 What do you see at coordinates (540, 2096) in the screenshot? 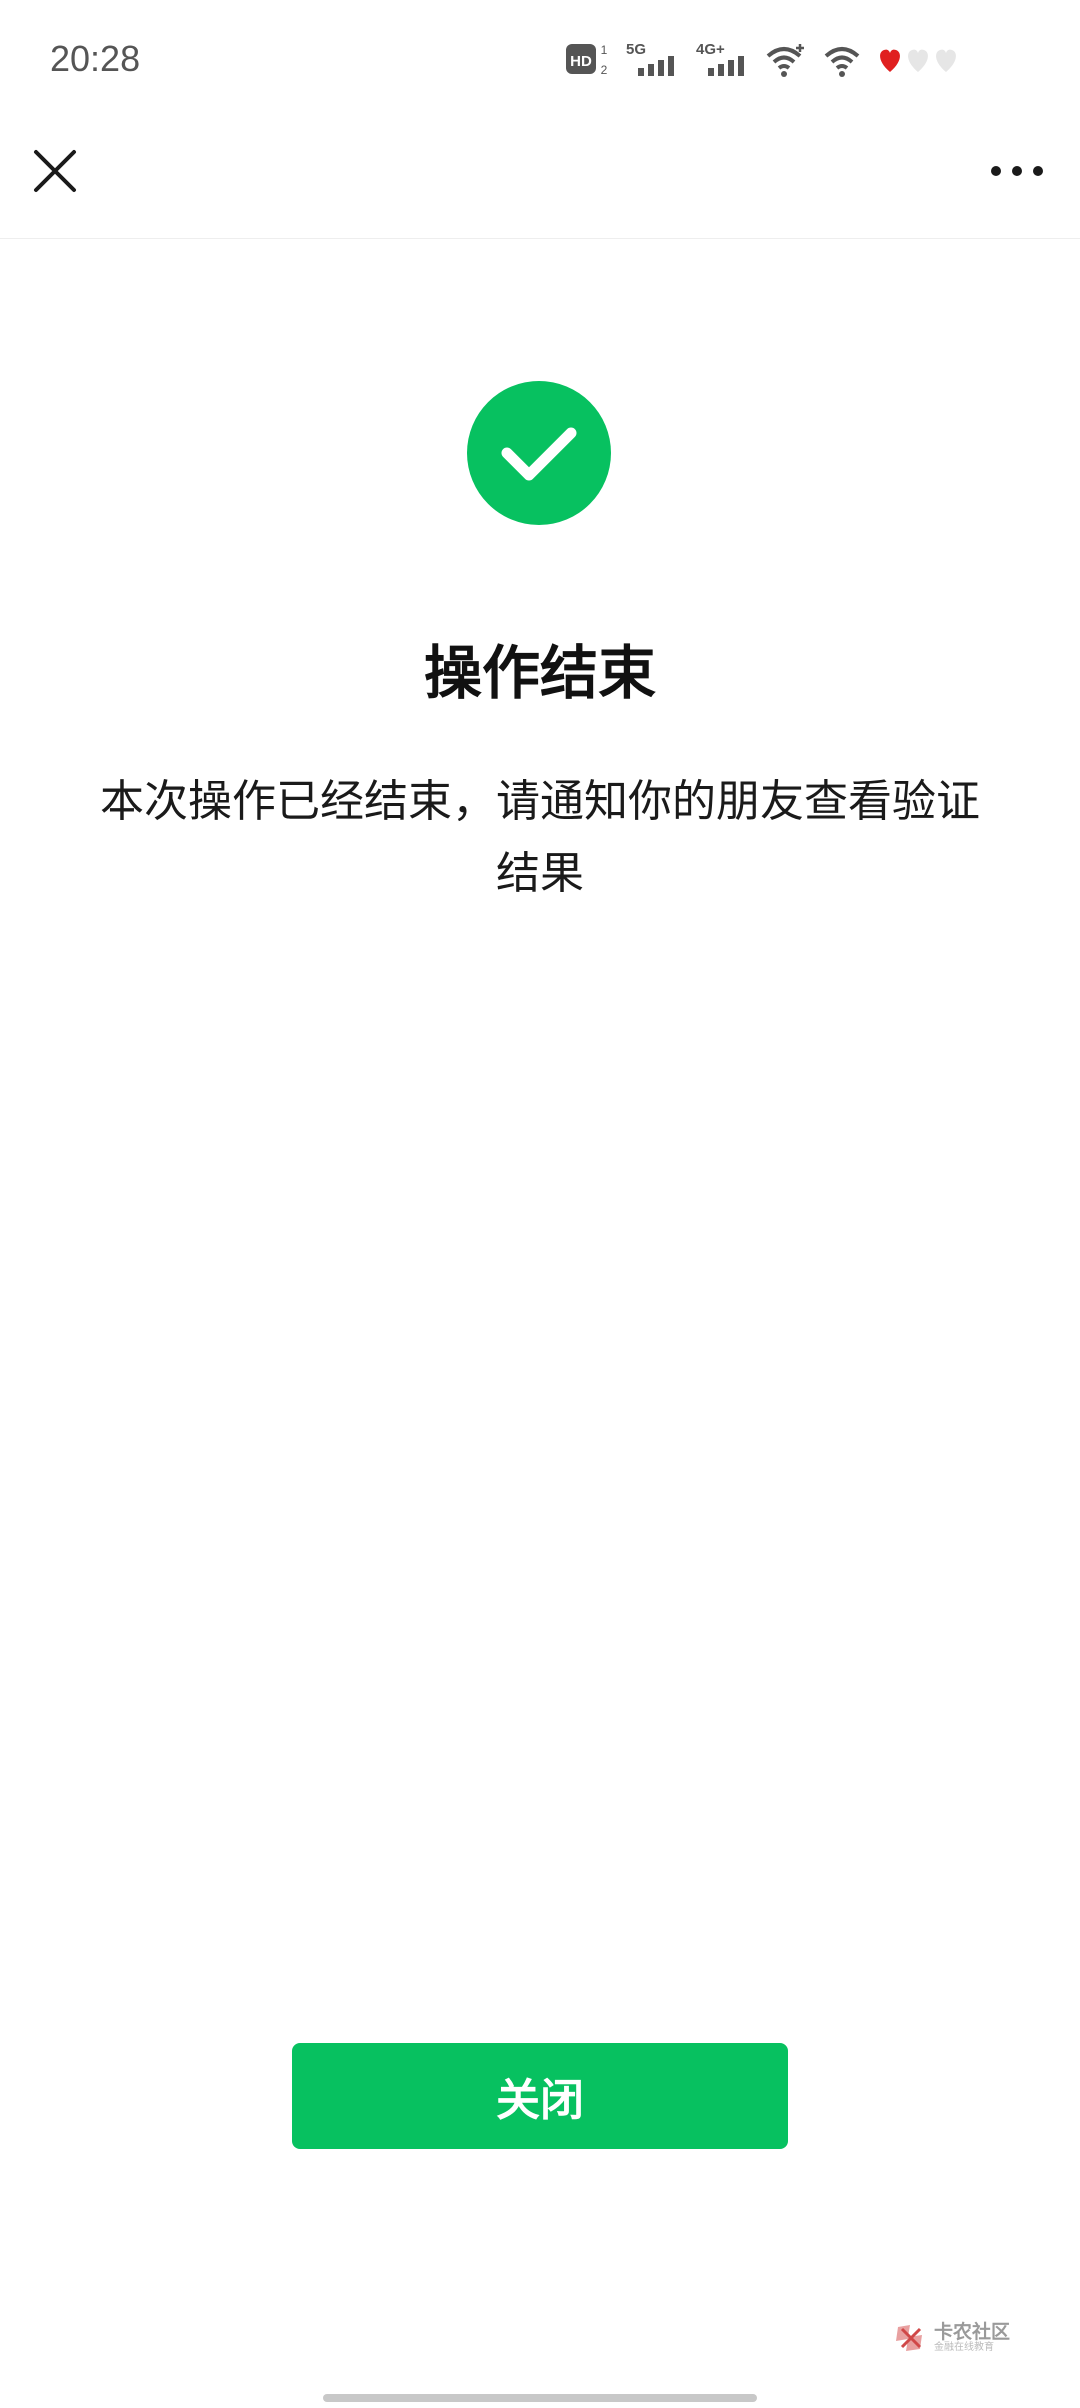
I see `close-button: 关闭` at bounding box center [540, 2096].